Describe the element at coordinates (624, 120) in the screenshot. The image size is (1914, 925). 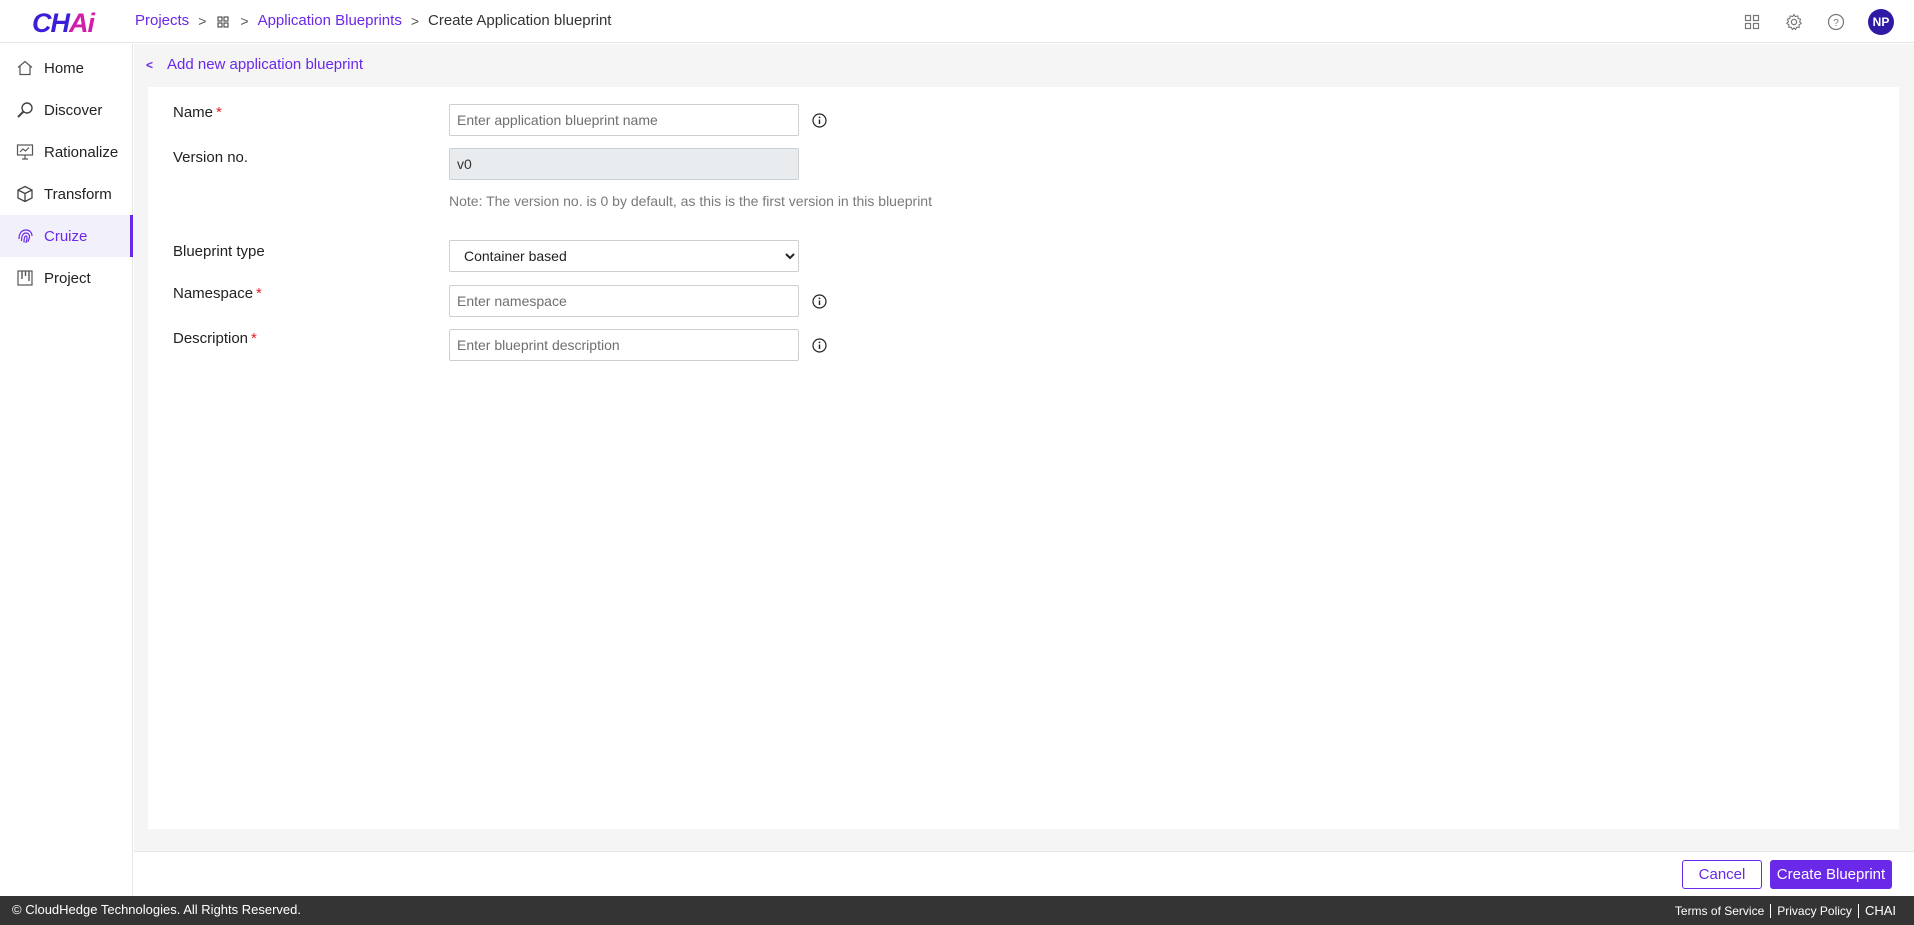
I see `name-input` at that location.